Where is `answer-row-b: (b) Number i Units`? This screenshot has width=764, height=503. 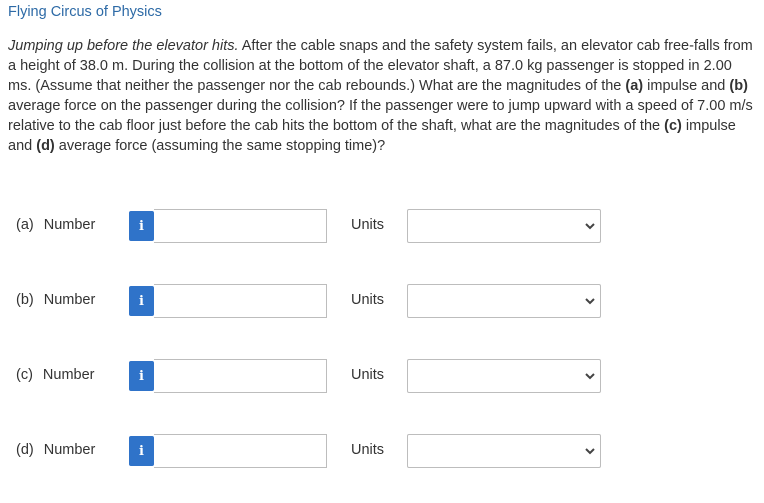 answer-row-b: (b) Number i Units is located at coordinates (382, 301).